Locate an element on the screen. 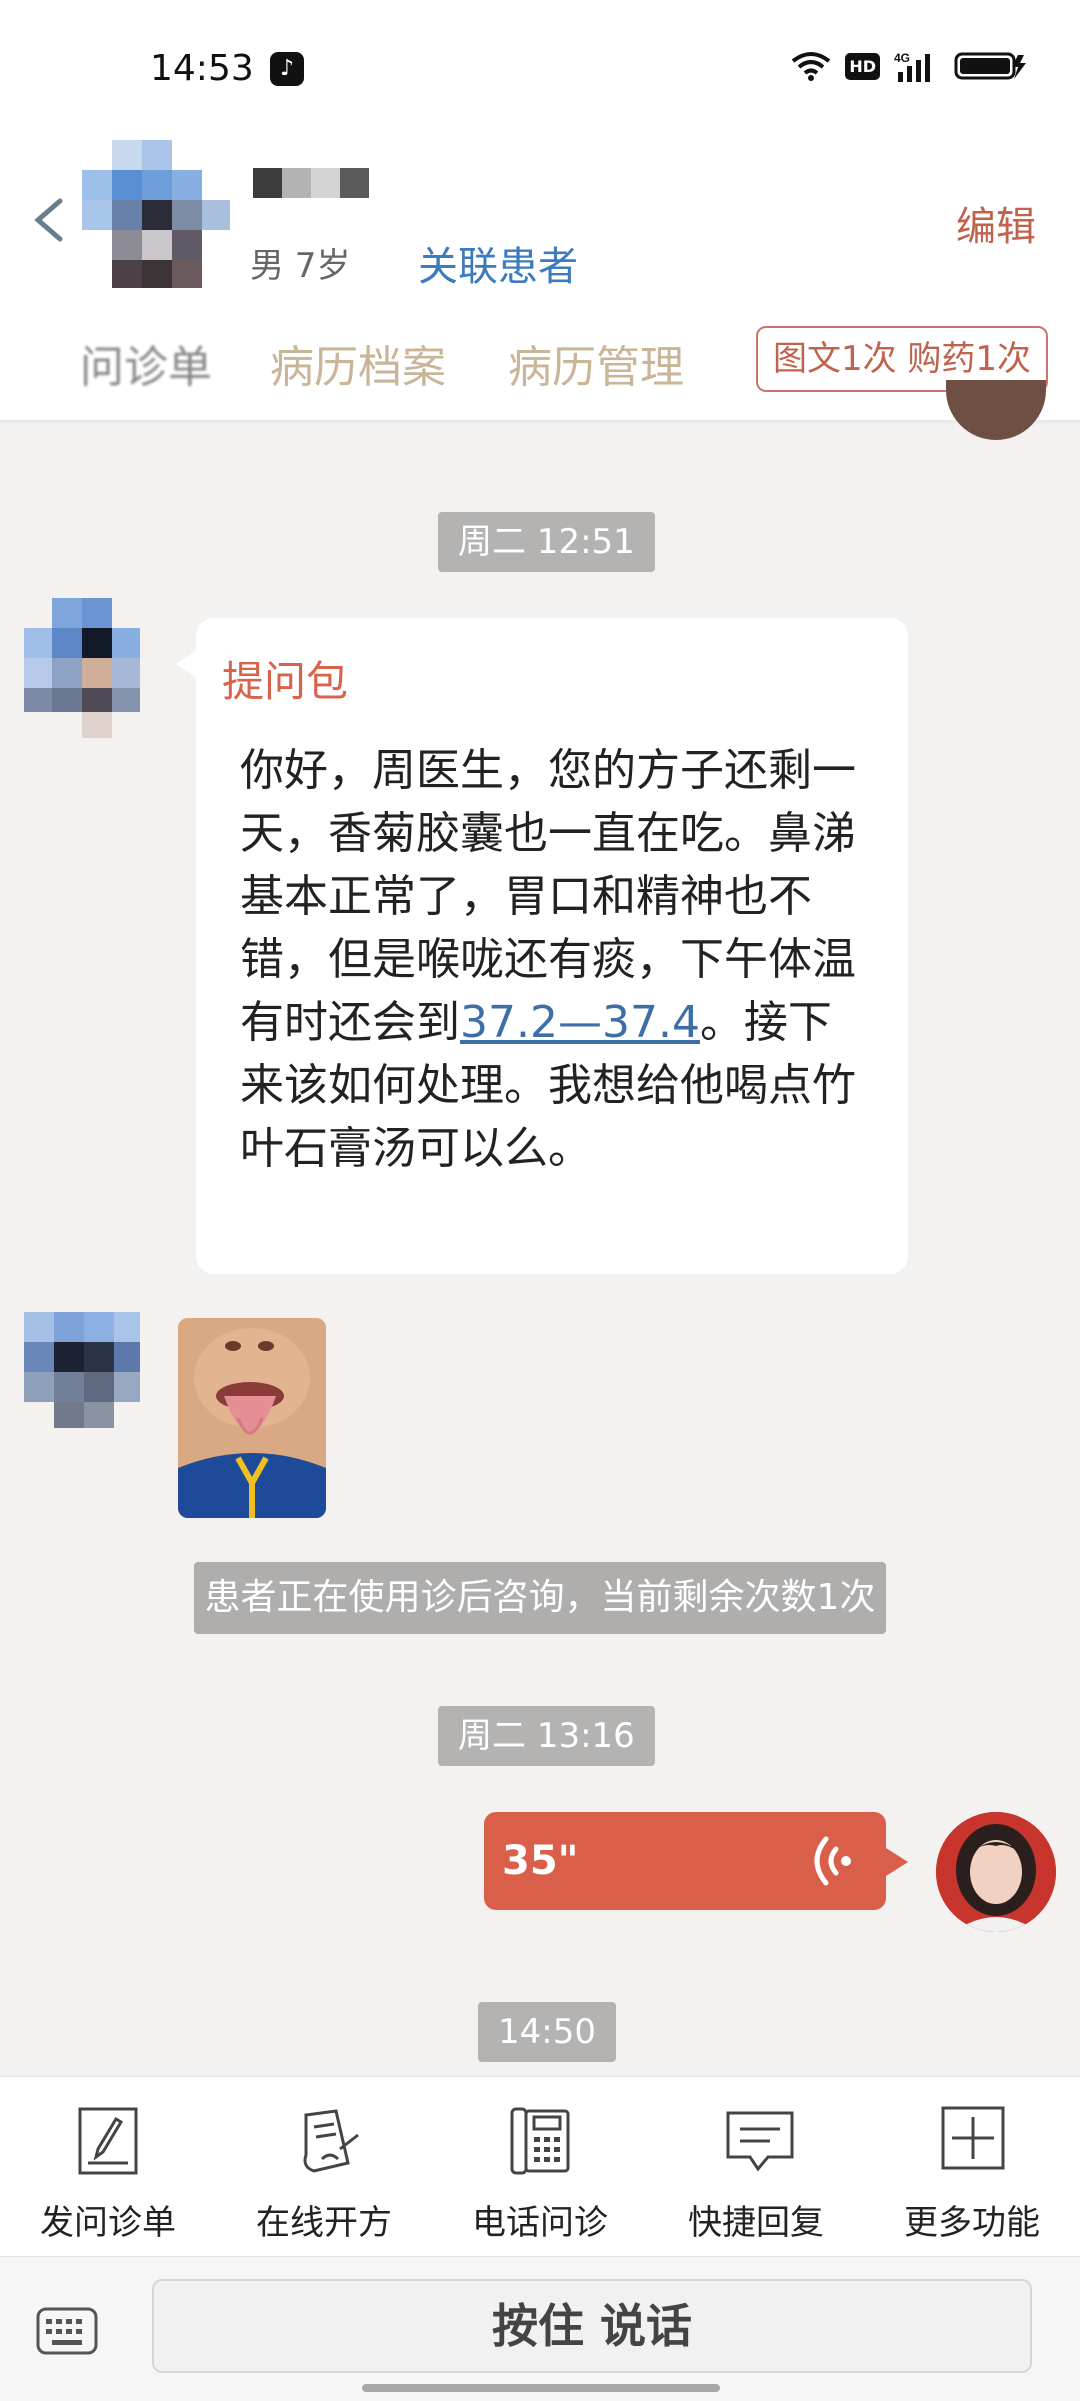 The width and height of the screenshot is (1080, 2401). chat-bubble-icon is located at coordinates (760, 2141).